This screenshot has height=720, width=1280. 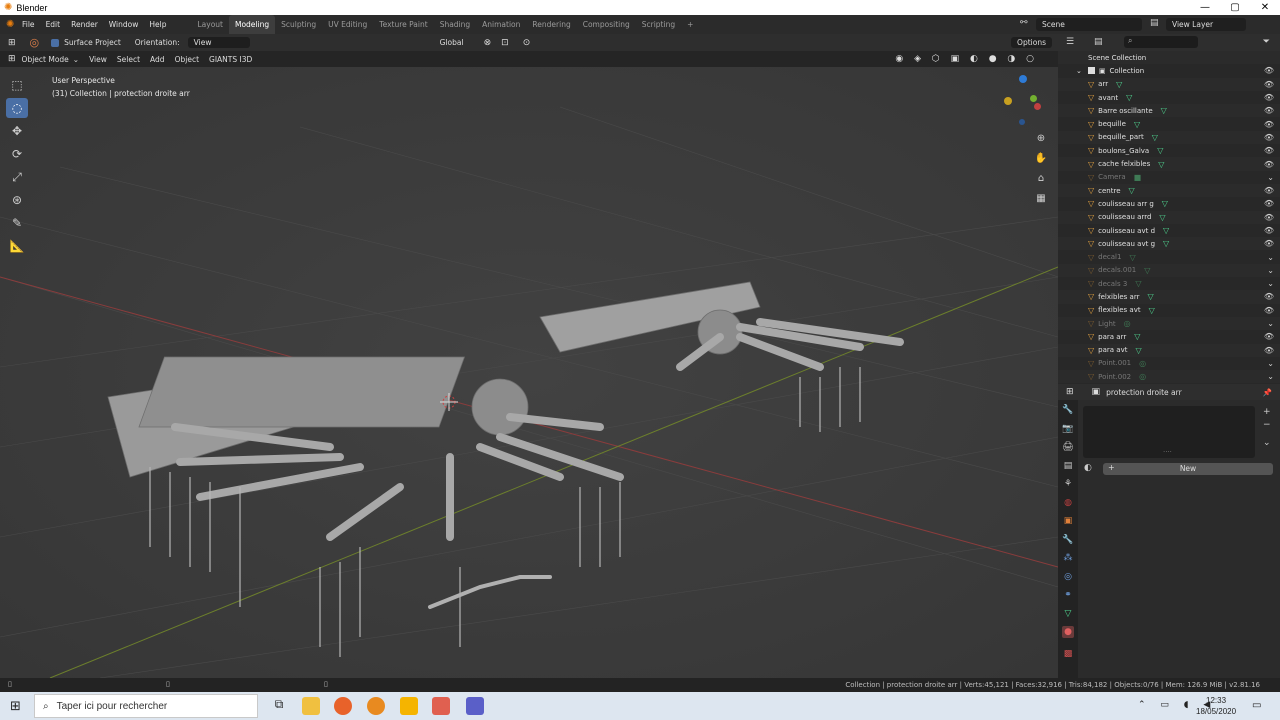 I want to click on scene-tab-icon: ⚘, so click(x=1068, y=484).